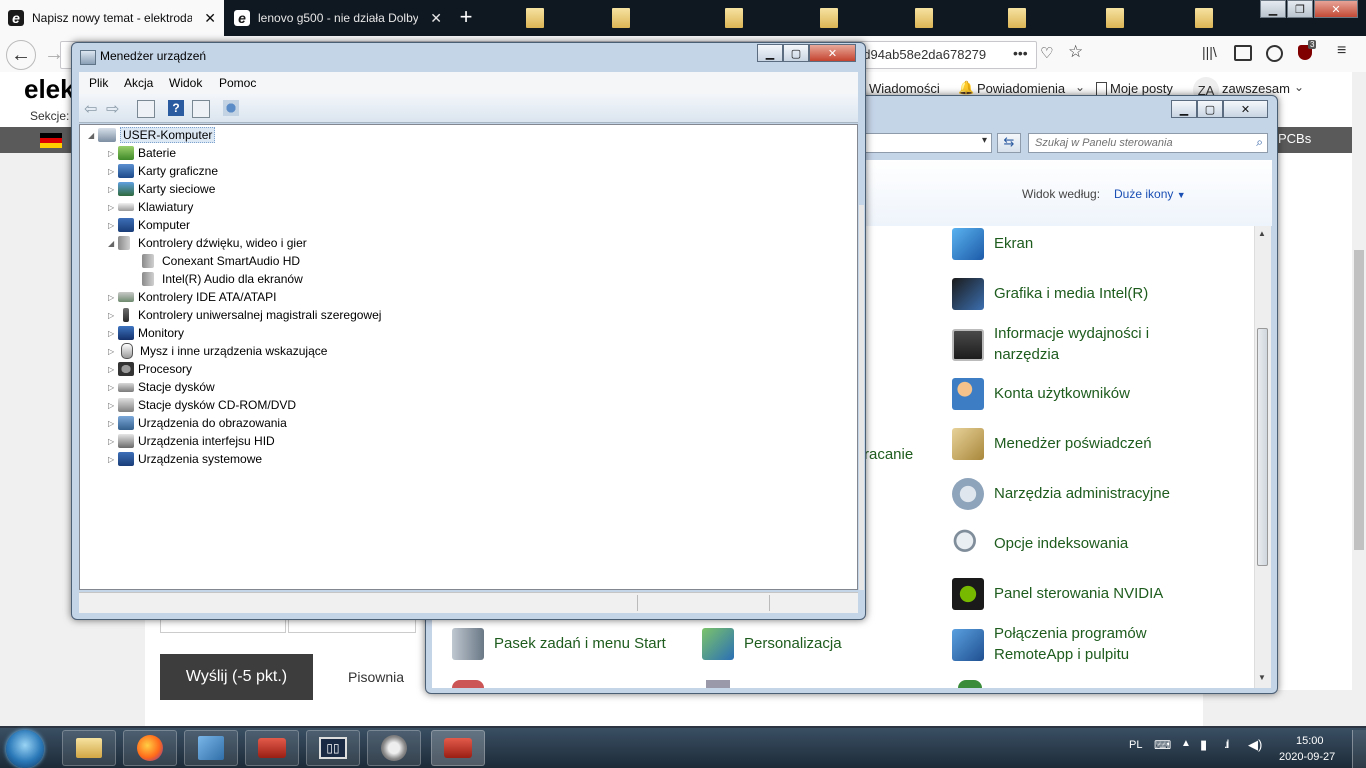  What do you see at coordinates (185, 459) in the screenshot?
I see `tree-item-urzadzenia-systemowe: ▷ Urządzenia systemowe` at bounding box center [185, 459].